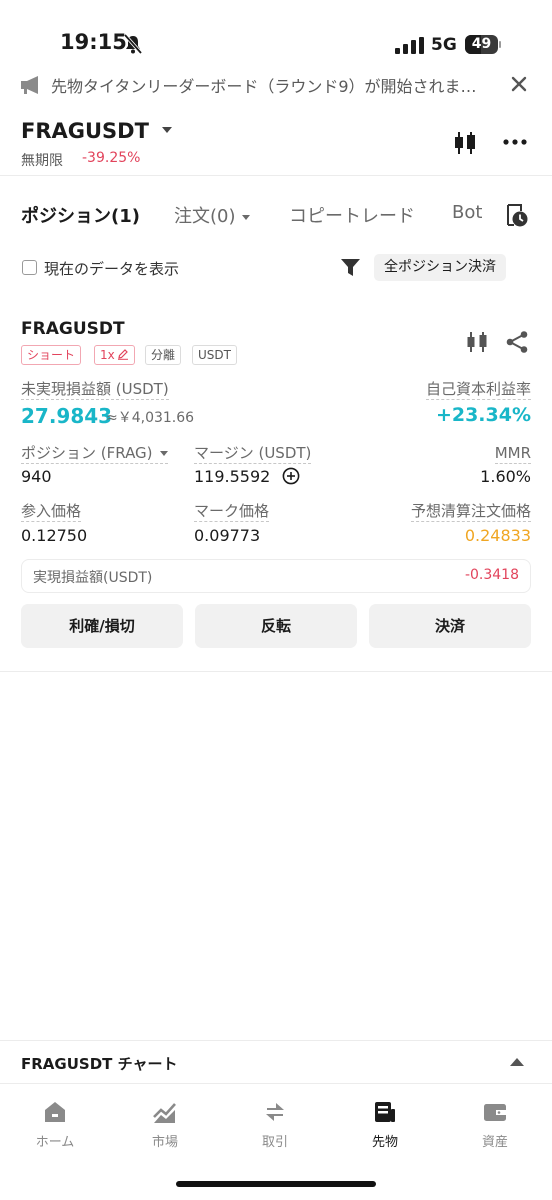 This screenshot has width=552, height=1200. What do you see at coordinates (385, 1112) in the screenshot?
I see `futures-icon` at bounding box center [385, 1112].